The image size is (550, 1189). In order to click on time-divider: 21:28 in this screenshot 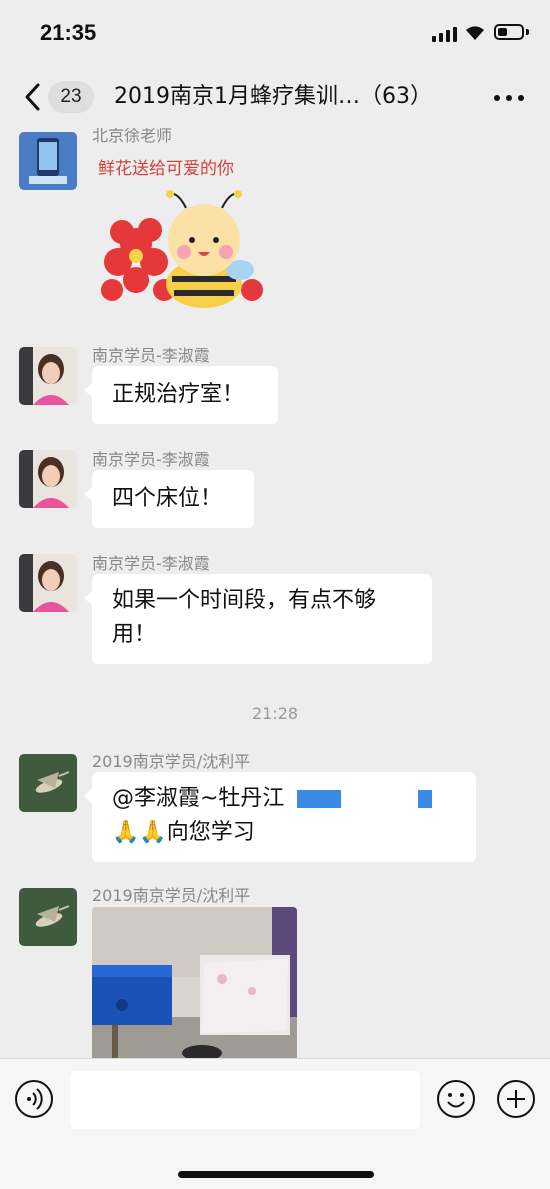, I will do `click(275, 713)`.